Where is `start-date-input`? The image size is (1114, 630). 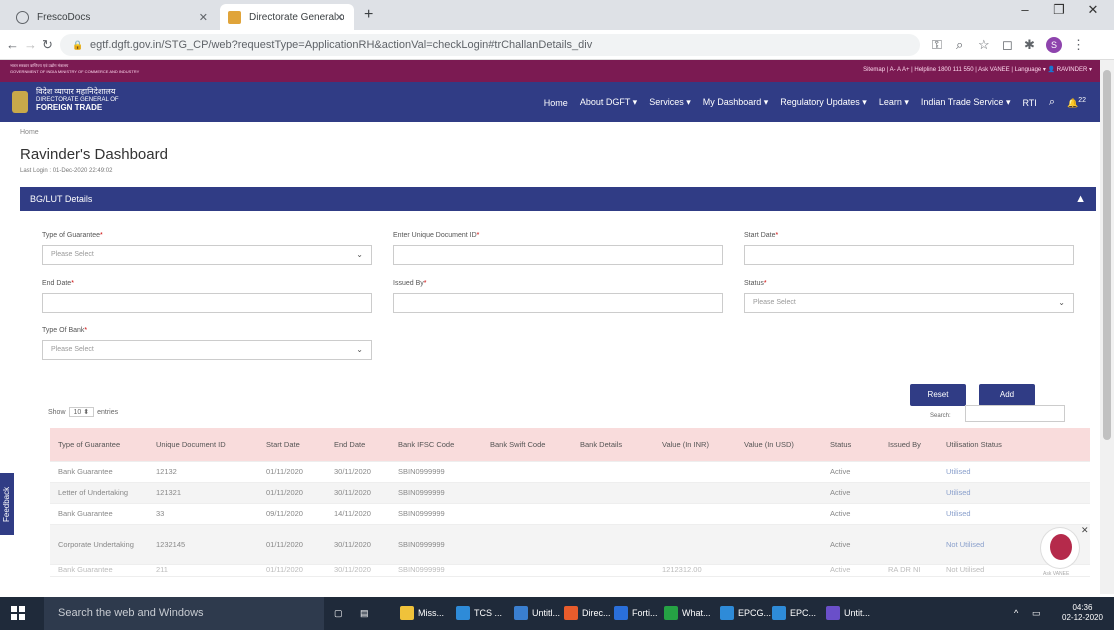 start-date-input is located at coordinates (909, 255).